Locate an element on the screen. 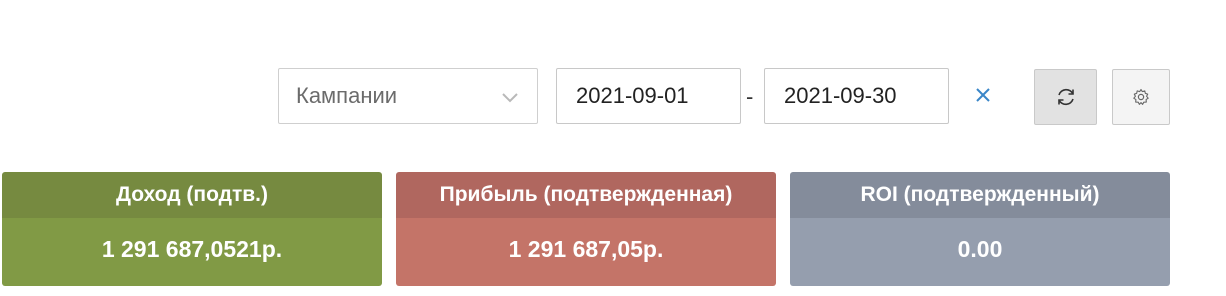 The width and height of the screenshot is (1226, 296). income-card: Доход (подтв.) 1 291 687,0521р. is located at coordinates (192, 229).